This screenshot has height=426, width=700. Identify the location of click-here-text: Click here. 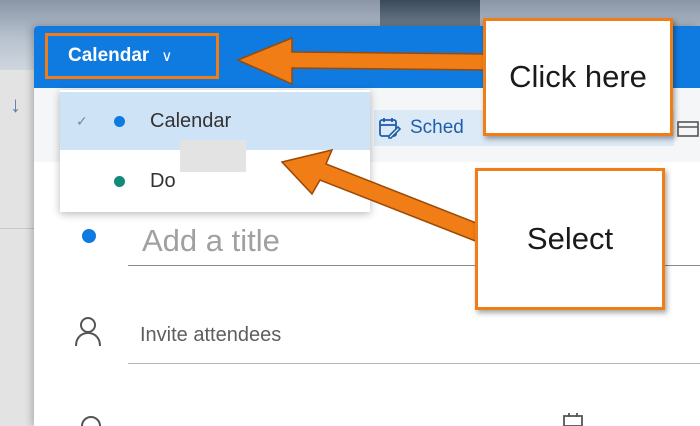
(578, 76).